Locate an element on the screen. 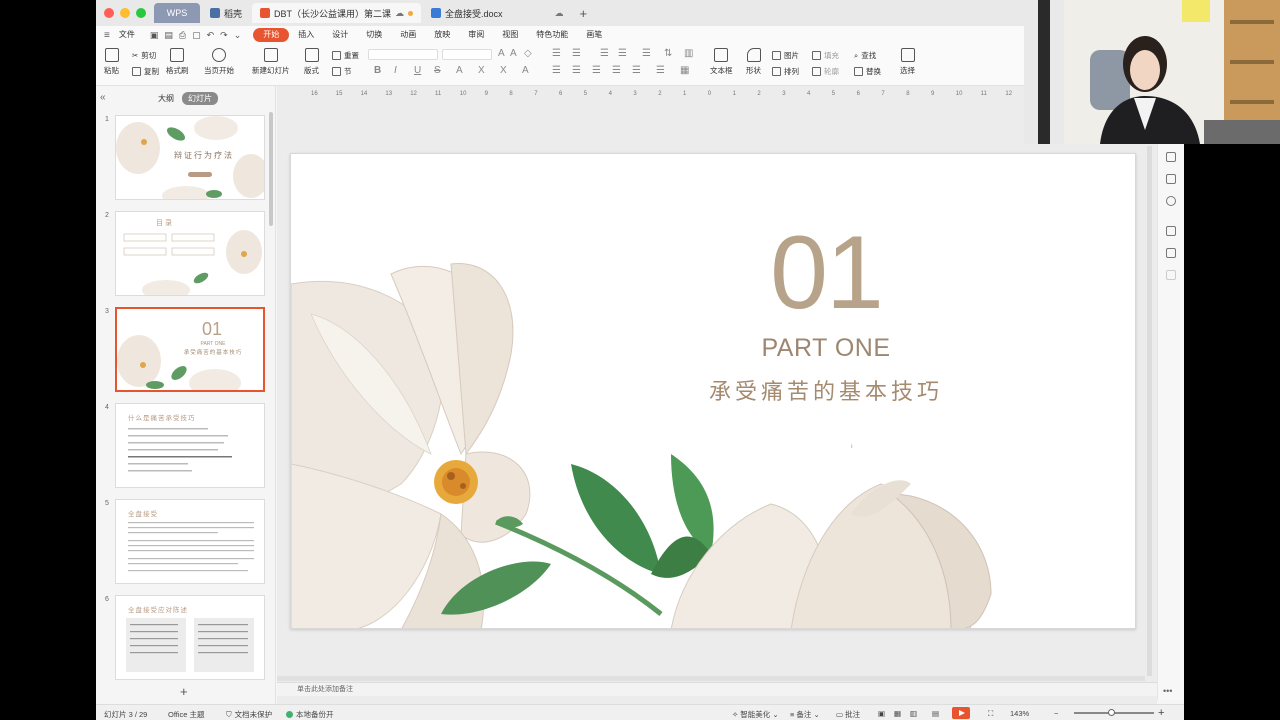  more-options-icon: ••• is located at coordinates (1167, 691).